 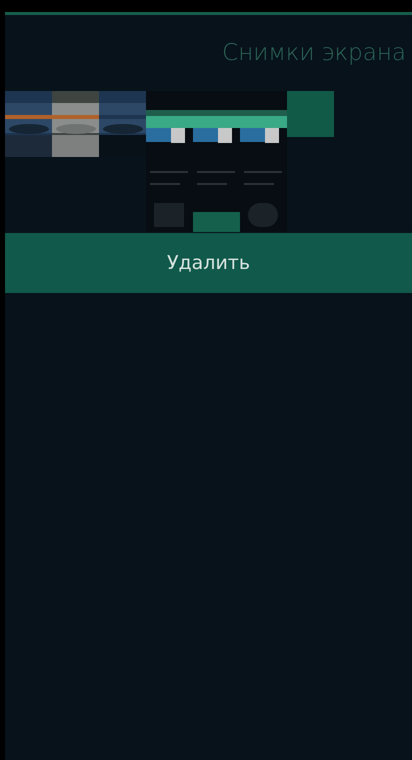 I want to click on delete-button: Удалить, so click(x=208, y=263).